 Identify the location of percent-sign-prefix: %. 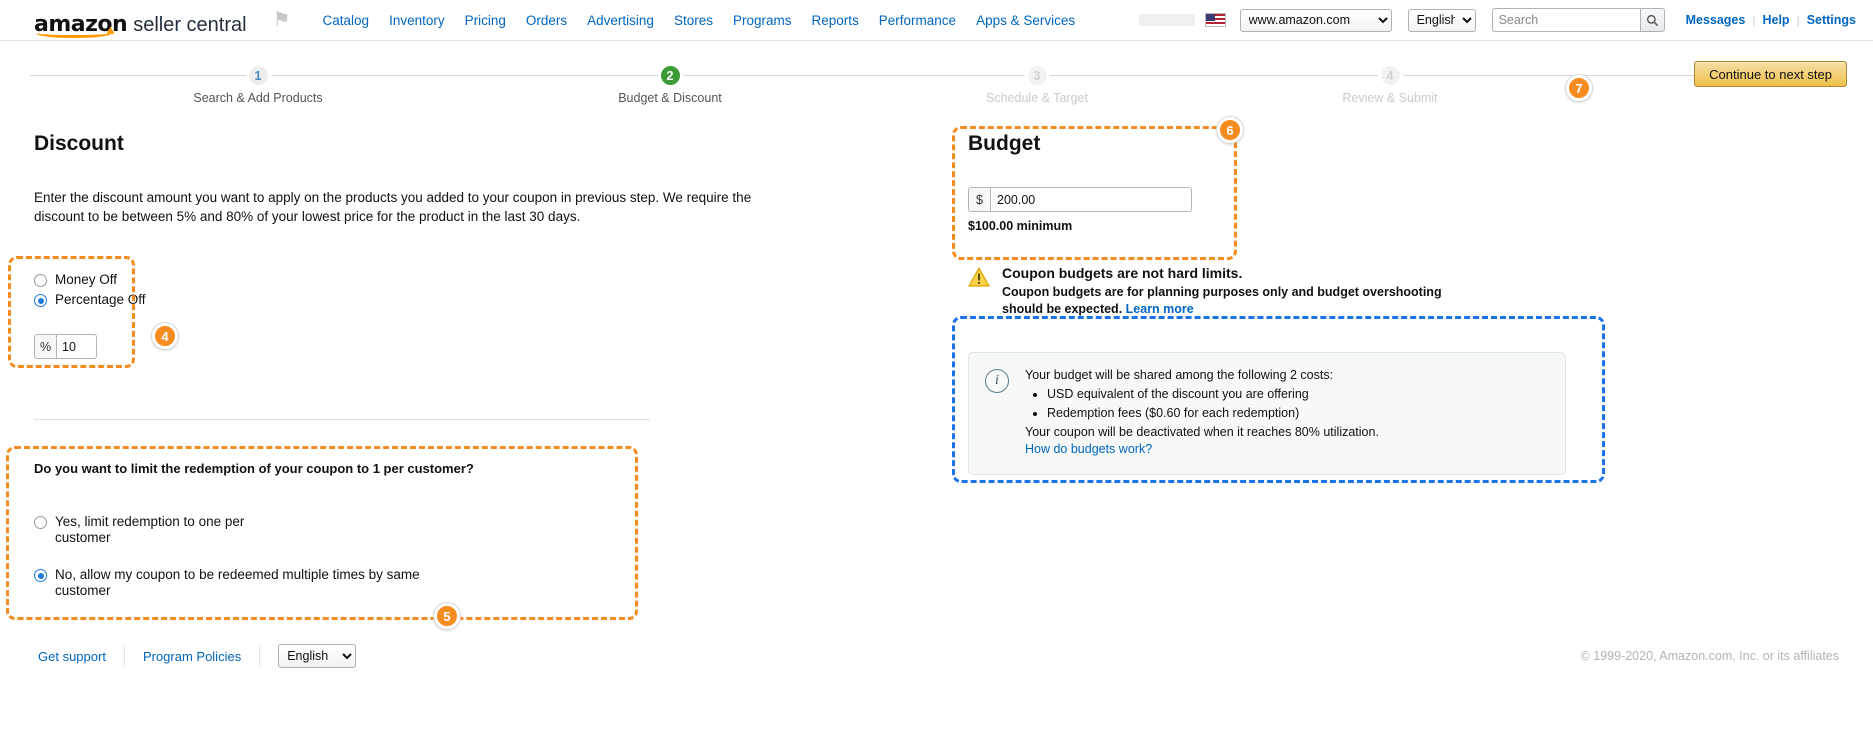
(45, 346).